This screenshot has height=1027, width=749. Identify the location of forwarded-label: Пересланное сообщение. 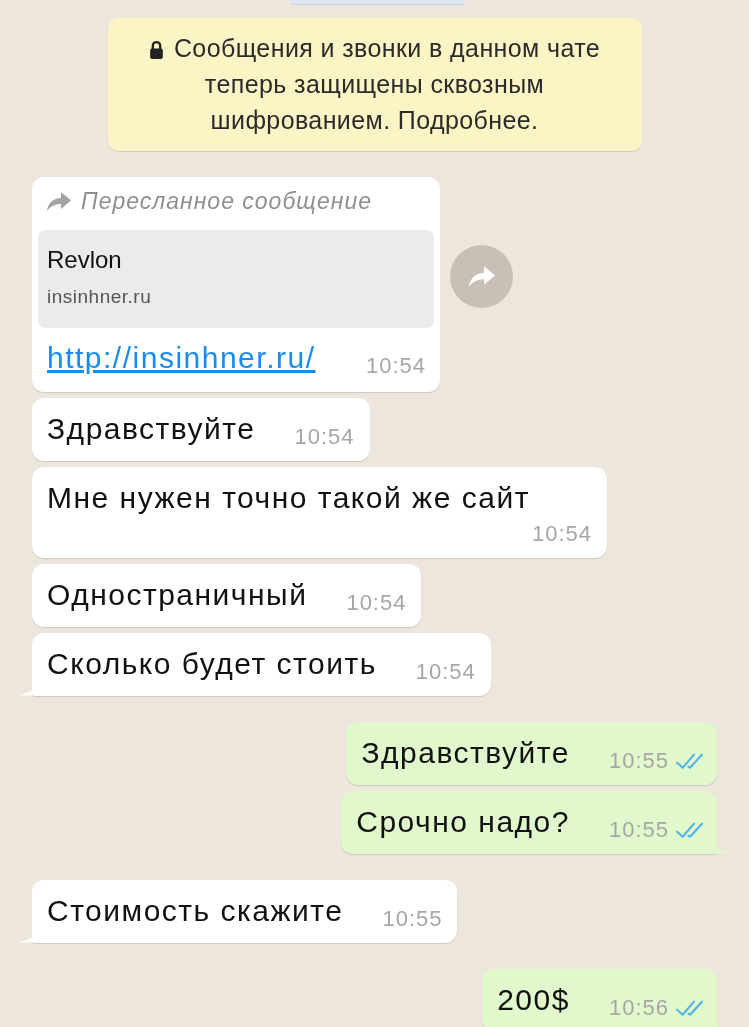
(226, 201).